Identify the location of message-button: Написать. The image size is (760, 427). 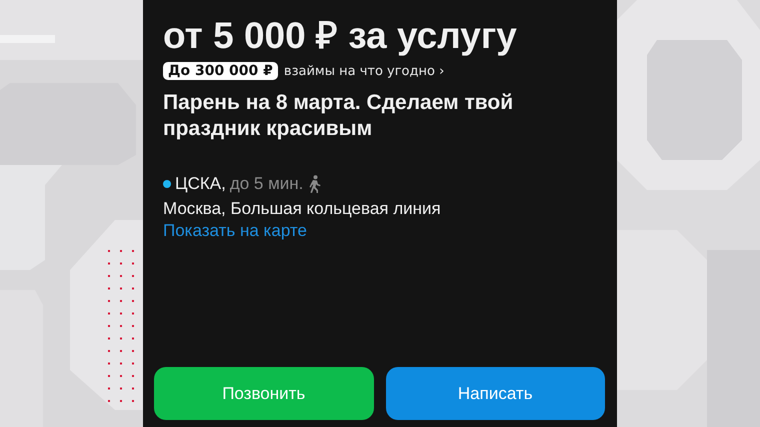
(495, 393).